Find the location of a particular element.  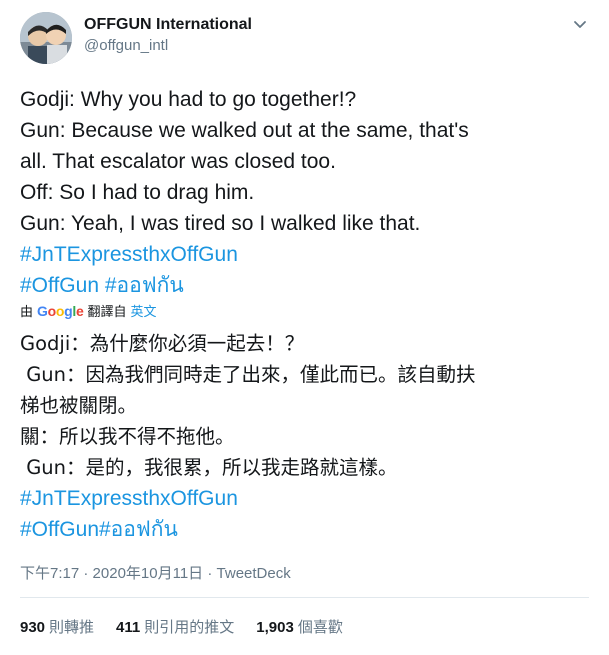

tweet-time-link: 下午7:17 · 2020年10月11日 is located at coordinates (111, 573).